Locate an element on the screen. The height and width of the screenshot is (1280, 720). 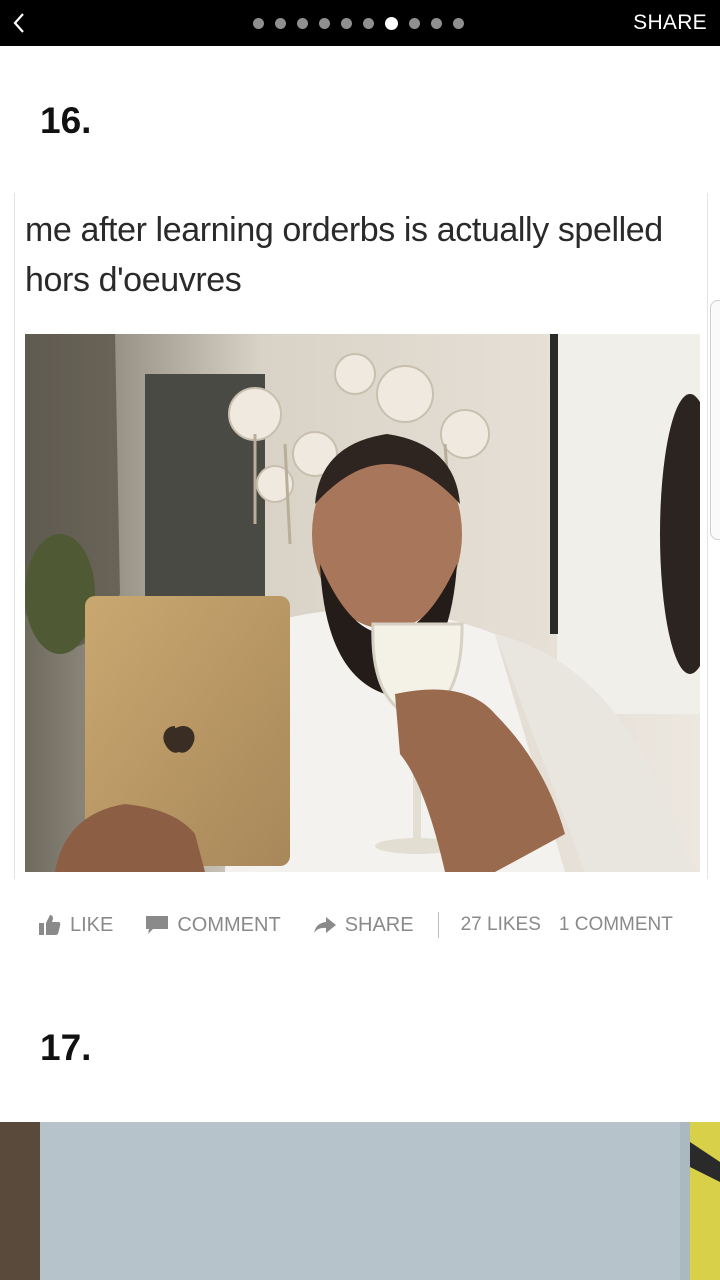
side-drawer-handle is located at coordinates (715, 420).